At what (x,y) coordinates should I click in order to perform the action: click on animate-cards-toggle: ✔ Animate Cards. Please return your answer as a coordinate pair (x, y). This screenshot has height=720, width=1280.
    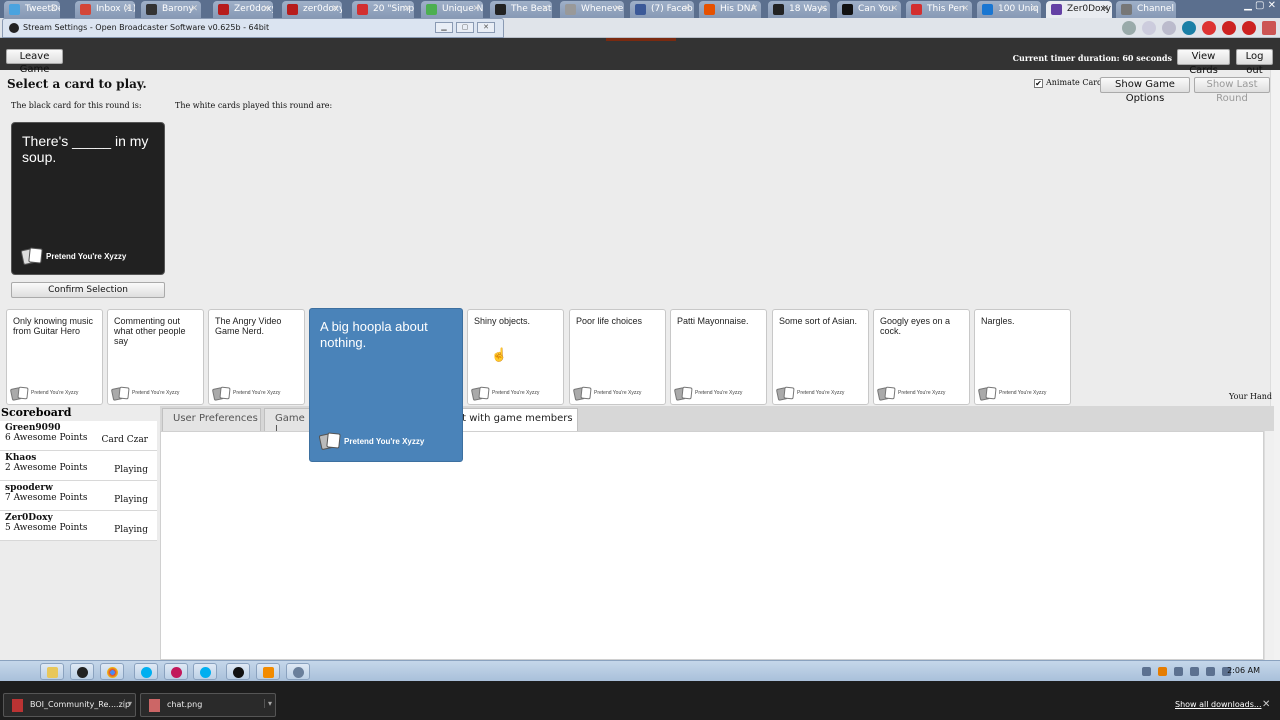
    Looking at the image, I should click on (1070, 83).